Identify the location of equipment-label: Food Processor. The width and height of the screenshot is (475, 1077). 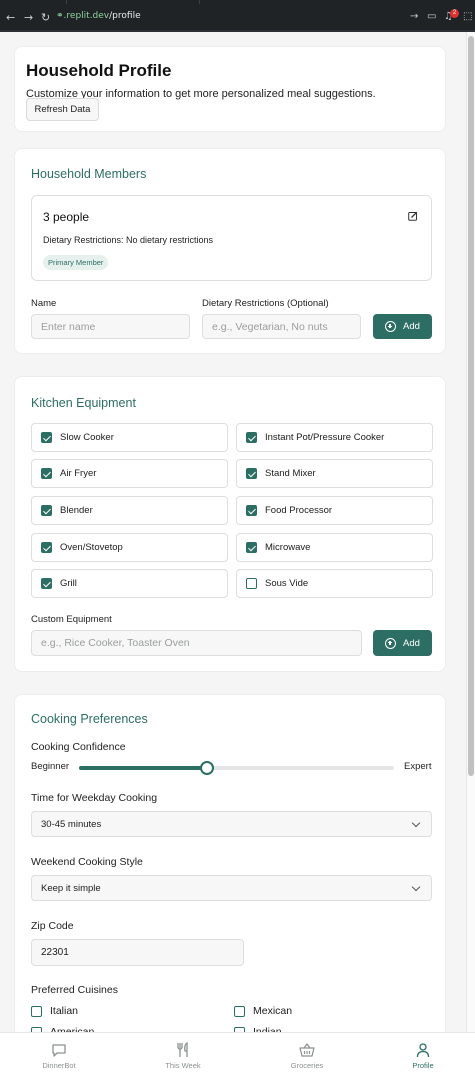
(299, 510).